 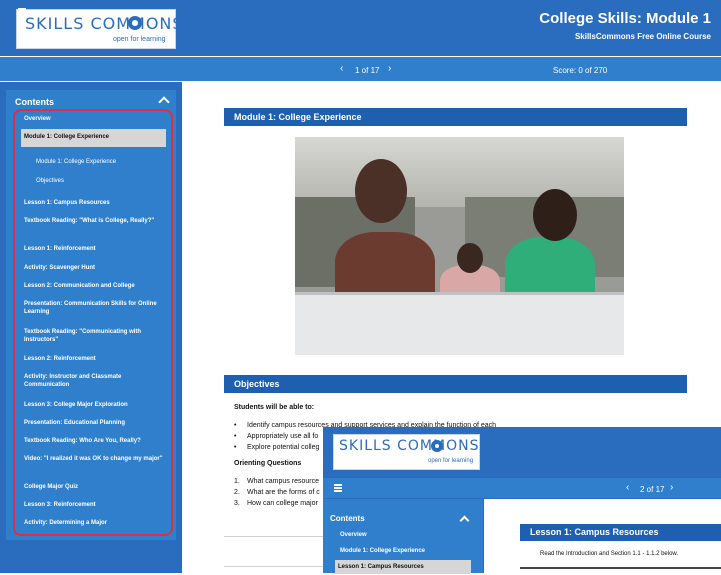 What do you see at coordinates (625, 18) in the screenshot?
I see `course-title: College Skills: Module 1` at bounding box center [625, 18].